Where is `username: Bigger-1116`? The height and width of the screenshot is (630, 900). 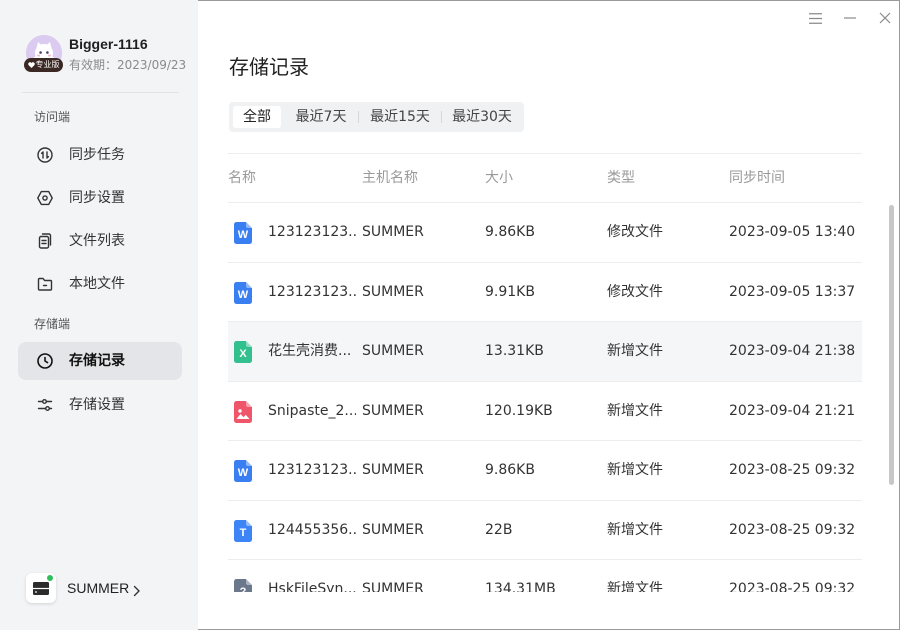
username: Bigger-1116 is located at coordinates (108, 44).